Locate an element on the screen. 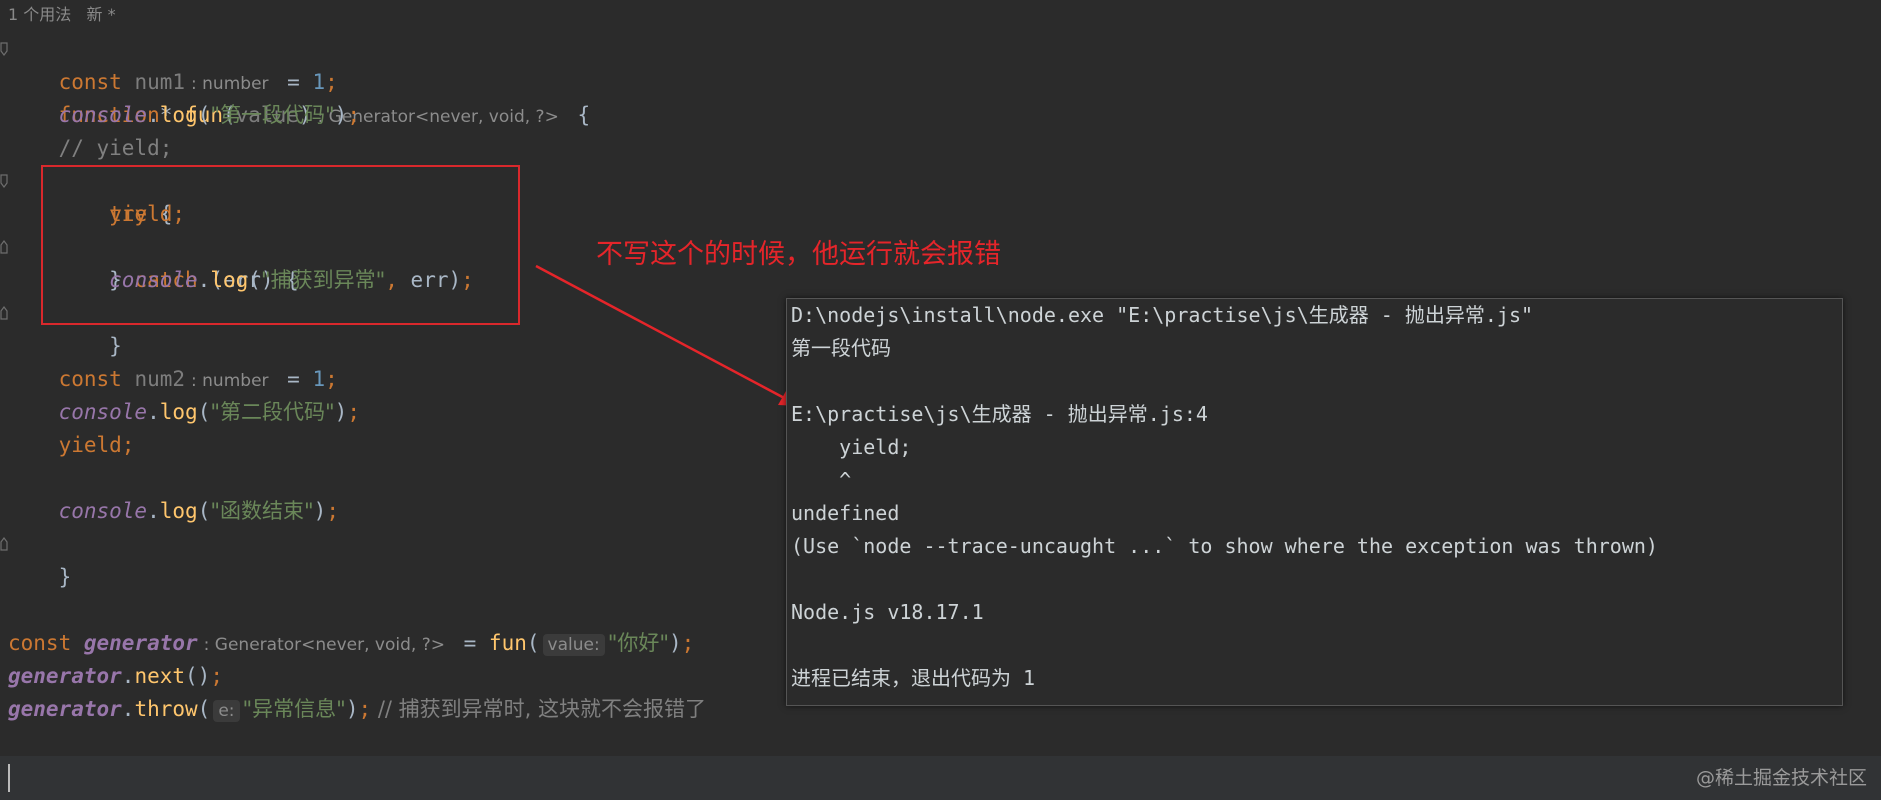 This screenshot has height=800, width=1881. usage-hint: 1 个用法 新 * is located at coordinates (62, 15).